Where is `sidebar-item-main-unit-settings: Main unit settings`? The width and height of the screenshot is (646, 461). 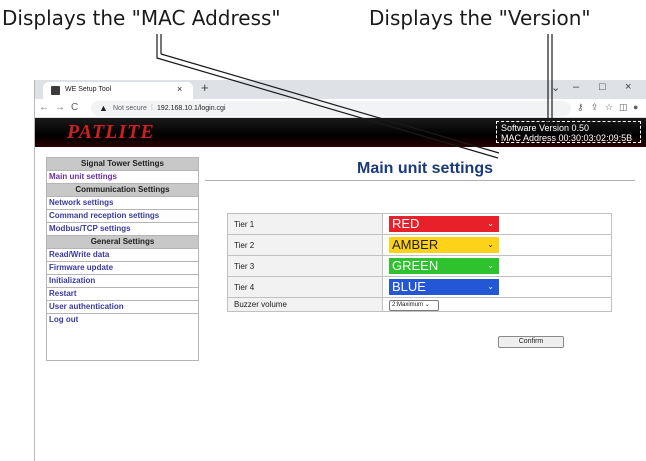
sidebar-item-main-unit-settings: Main unit settings is located at coordinates (122, 177).